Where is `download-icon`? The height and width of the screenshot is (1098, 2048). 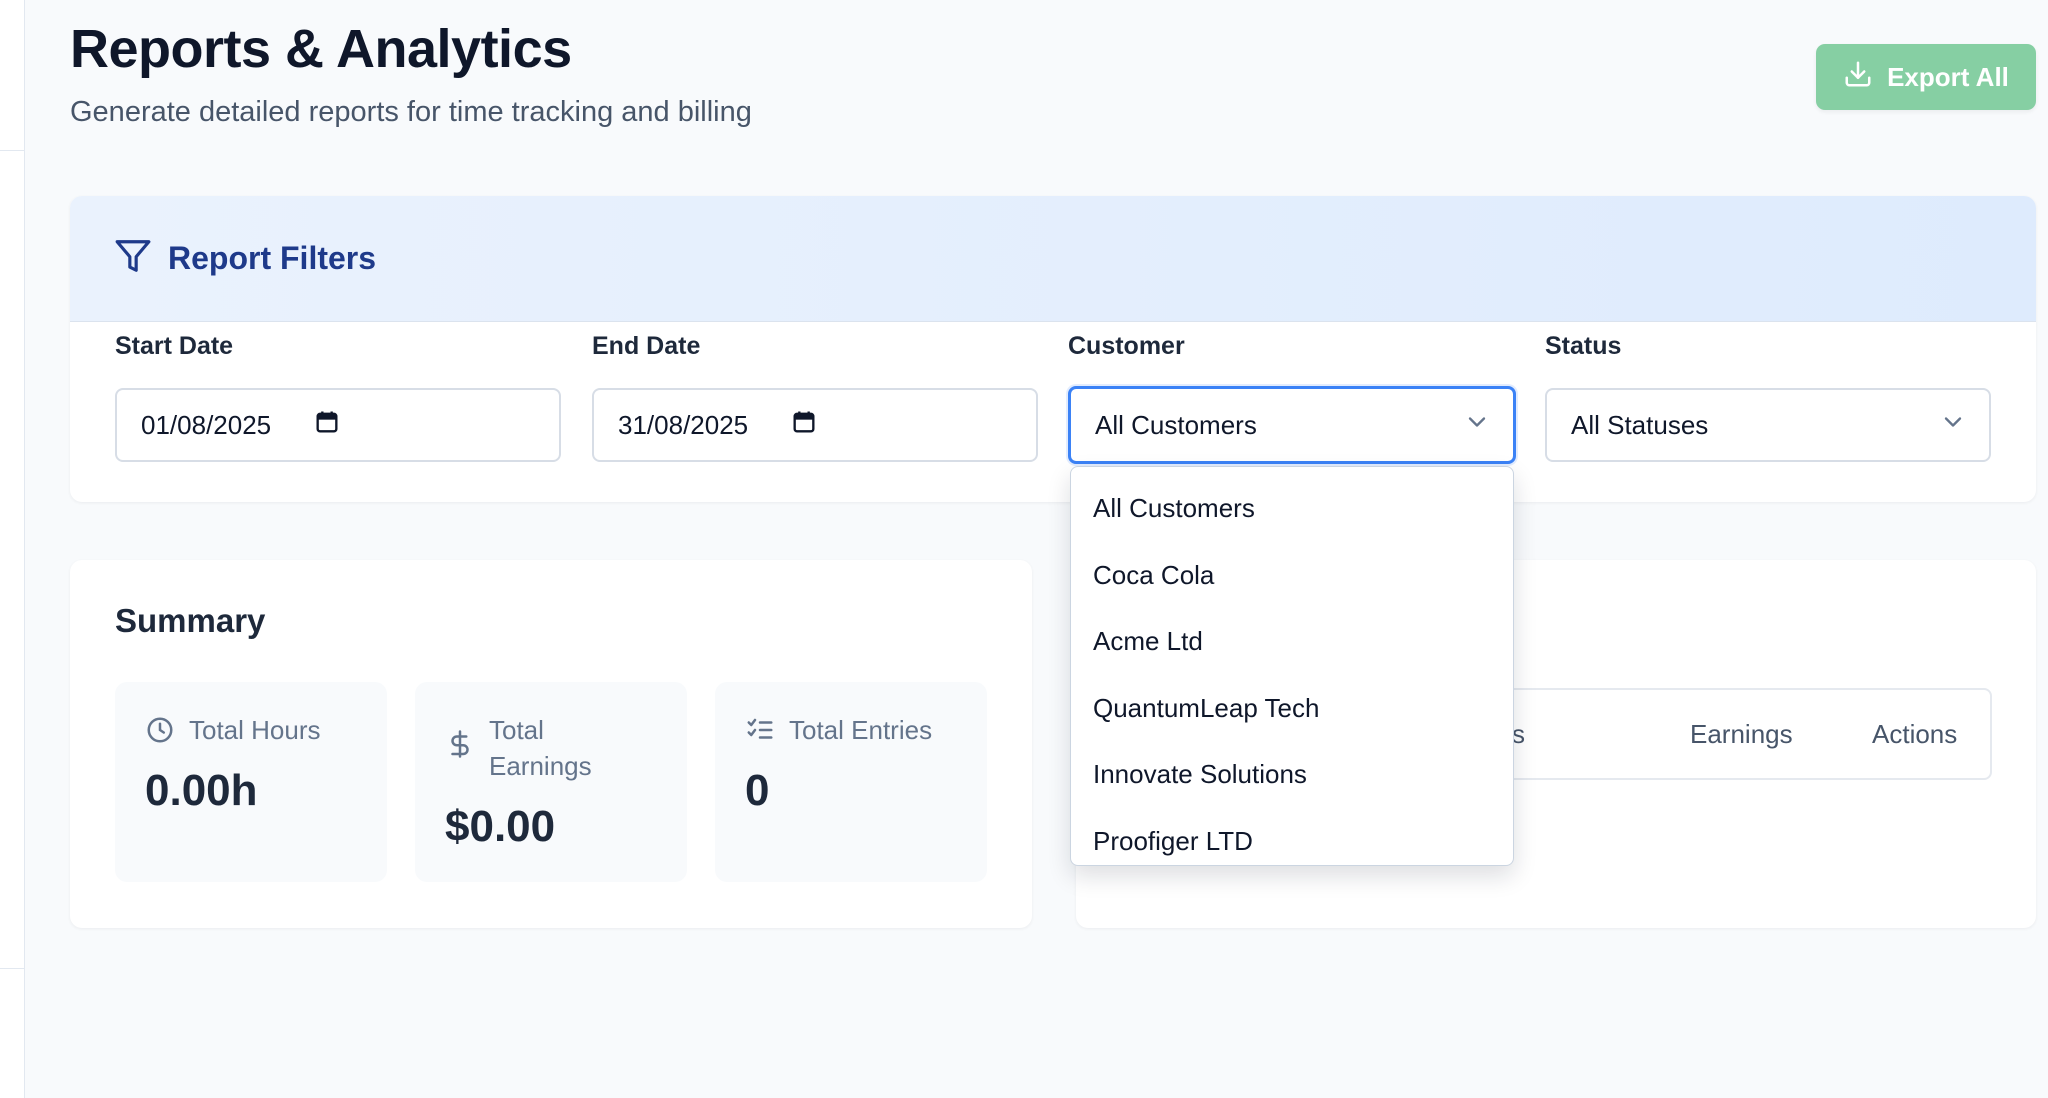 download-icon is located at coordinates (1858, 77).